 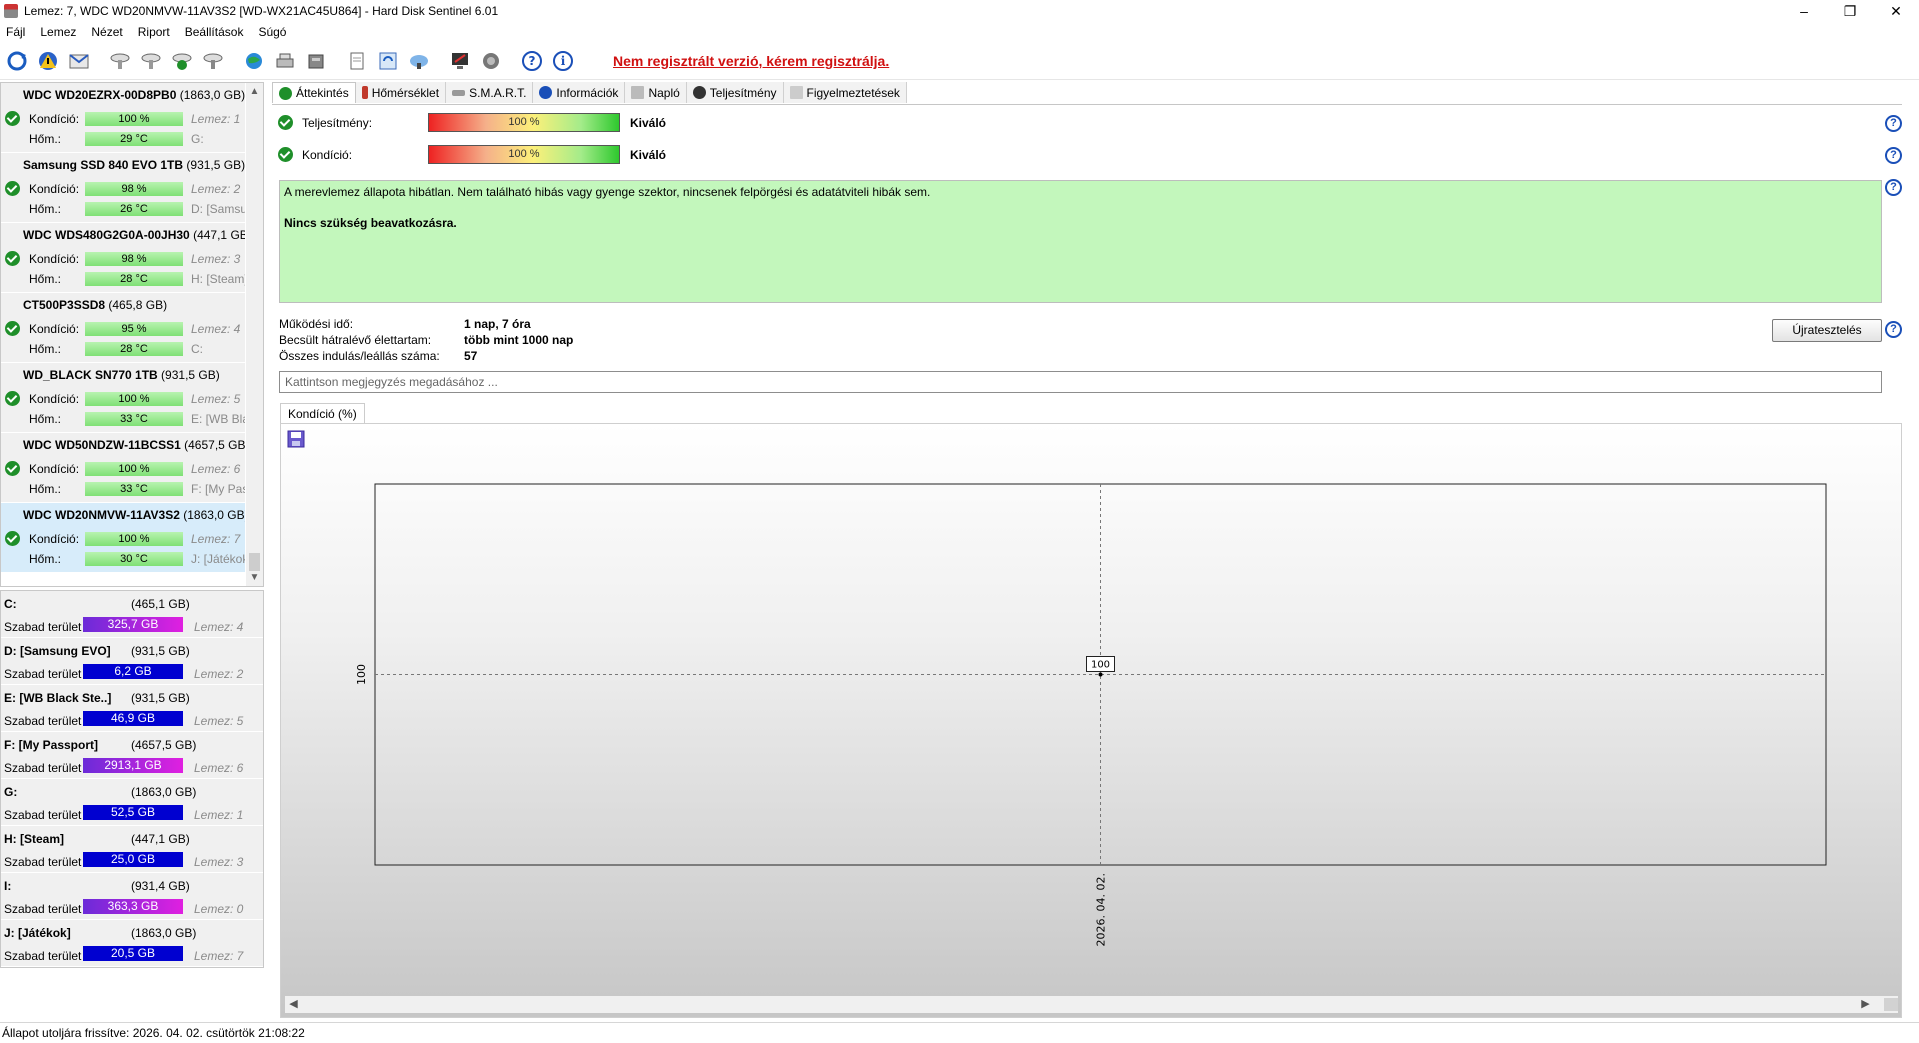 What do you see at coordinates (254, 577) in the screenshot?
I see `scroll-down-icon: ▼` at bounding box center [254, 577].